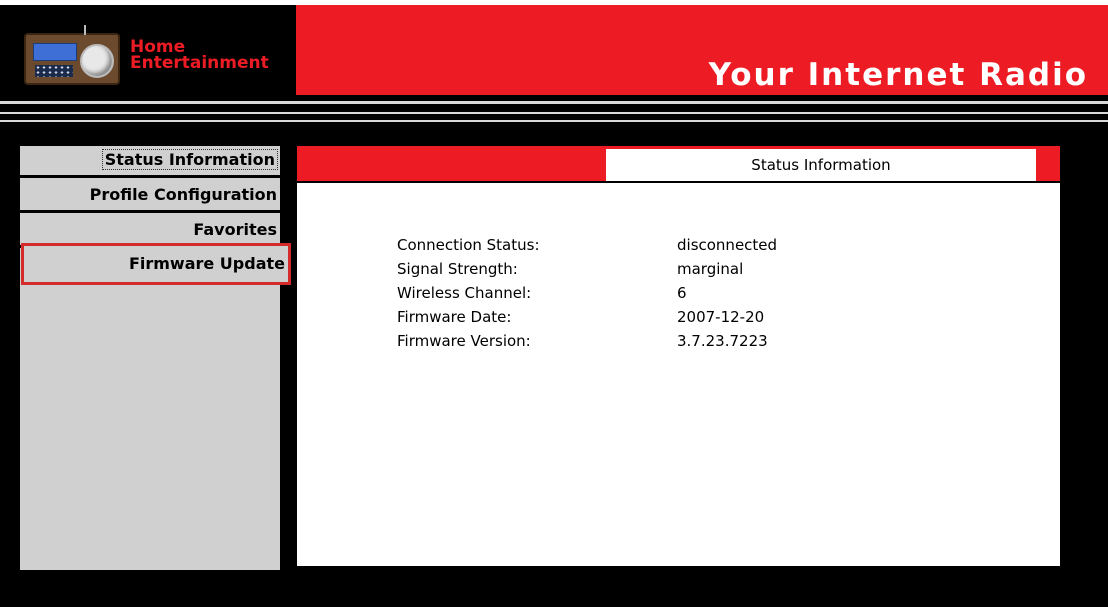 Image resolution: width=1108 pixels, height=607 pixels. What do you see at coordinates (721, 317) in the screenshot?
I see `status-value: 2007-12-20` at bounding box center [721, 317].